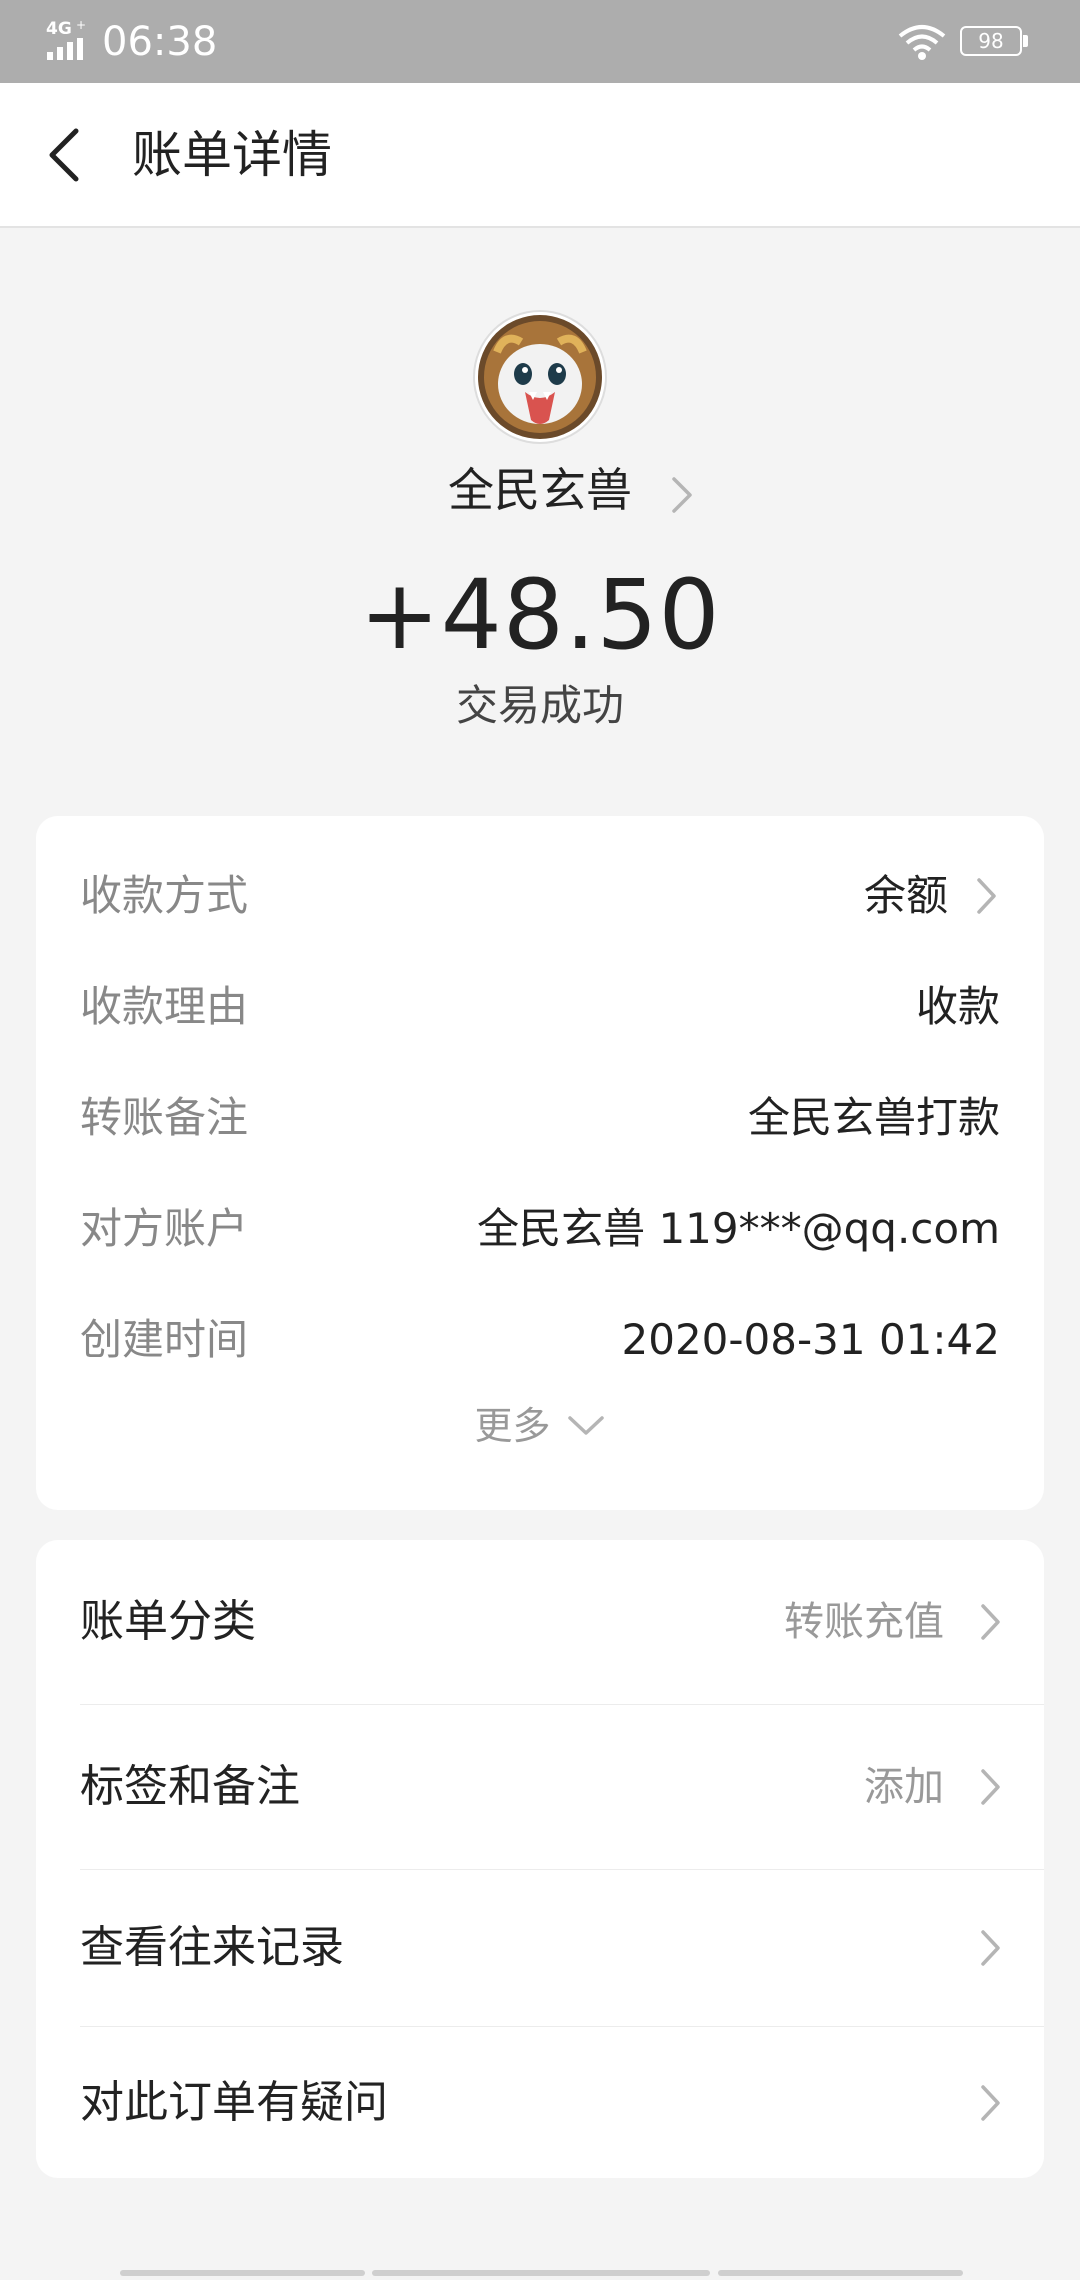 This screenshot has height=2280, width=1080. What do you see at coordinates (540, 615) in the screenshot?
I see `transaction-amount: +48.50` at bounding box center [540, 615].